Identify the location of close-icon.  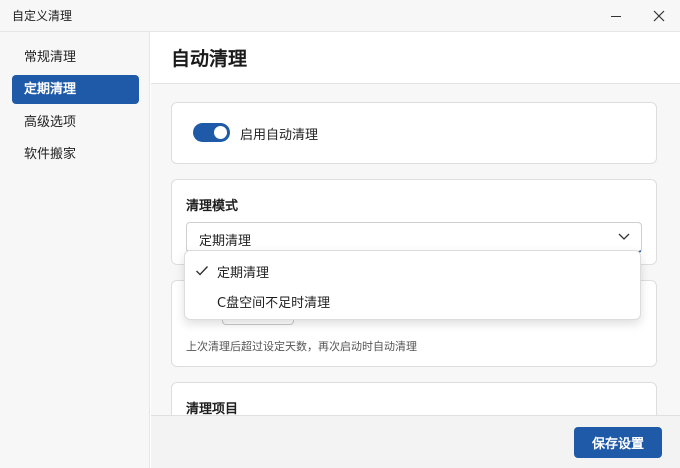
(659, 16).